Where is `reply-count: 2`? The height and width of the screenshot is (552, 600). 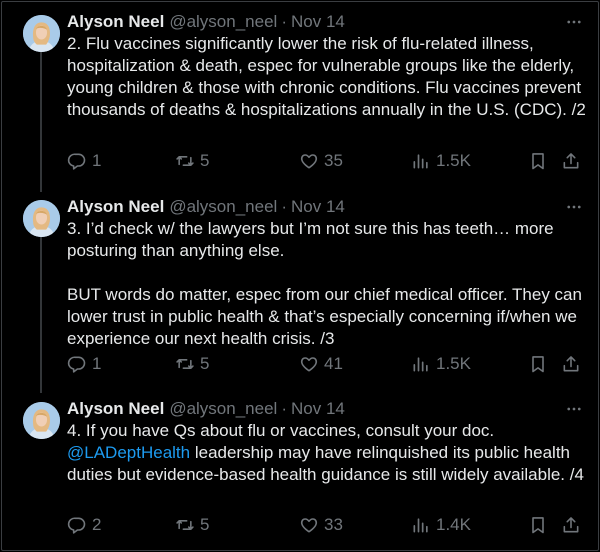
reply-count: 2 is located at coordinates (97, 524).